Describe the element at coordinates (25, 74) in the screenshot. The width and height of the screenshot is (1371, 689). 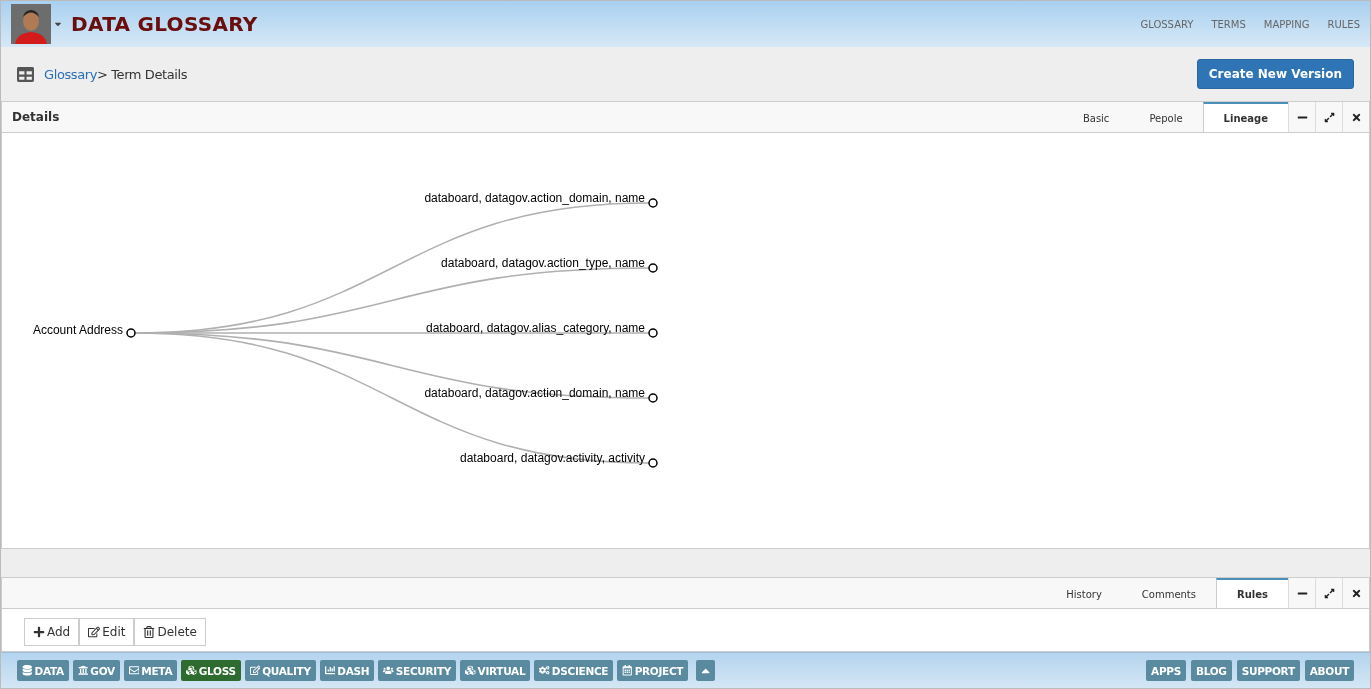
I see `table-icon` at that location.